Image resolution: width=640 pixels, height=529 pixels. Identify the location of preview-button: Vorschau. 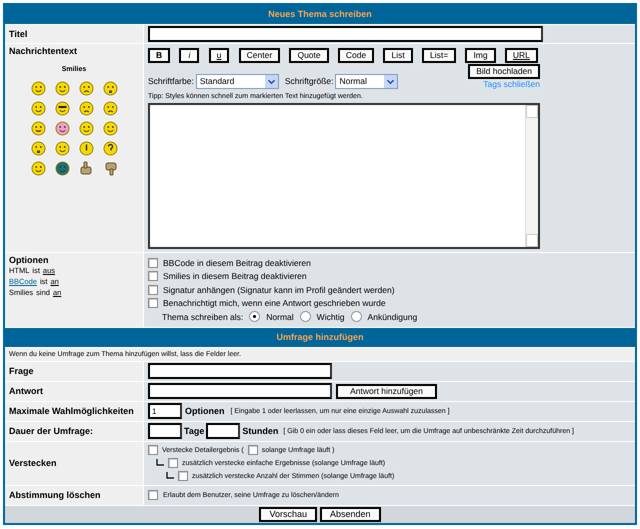
(288, 514).